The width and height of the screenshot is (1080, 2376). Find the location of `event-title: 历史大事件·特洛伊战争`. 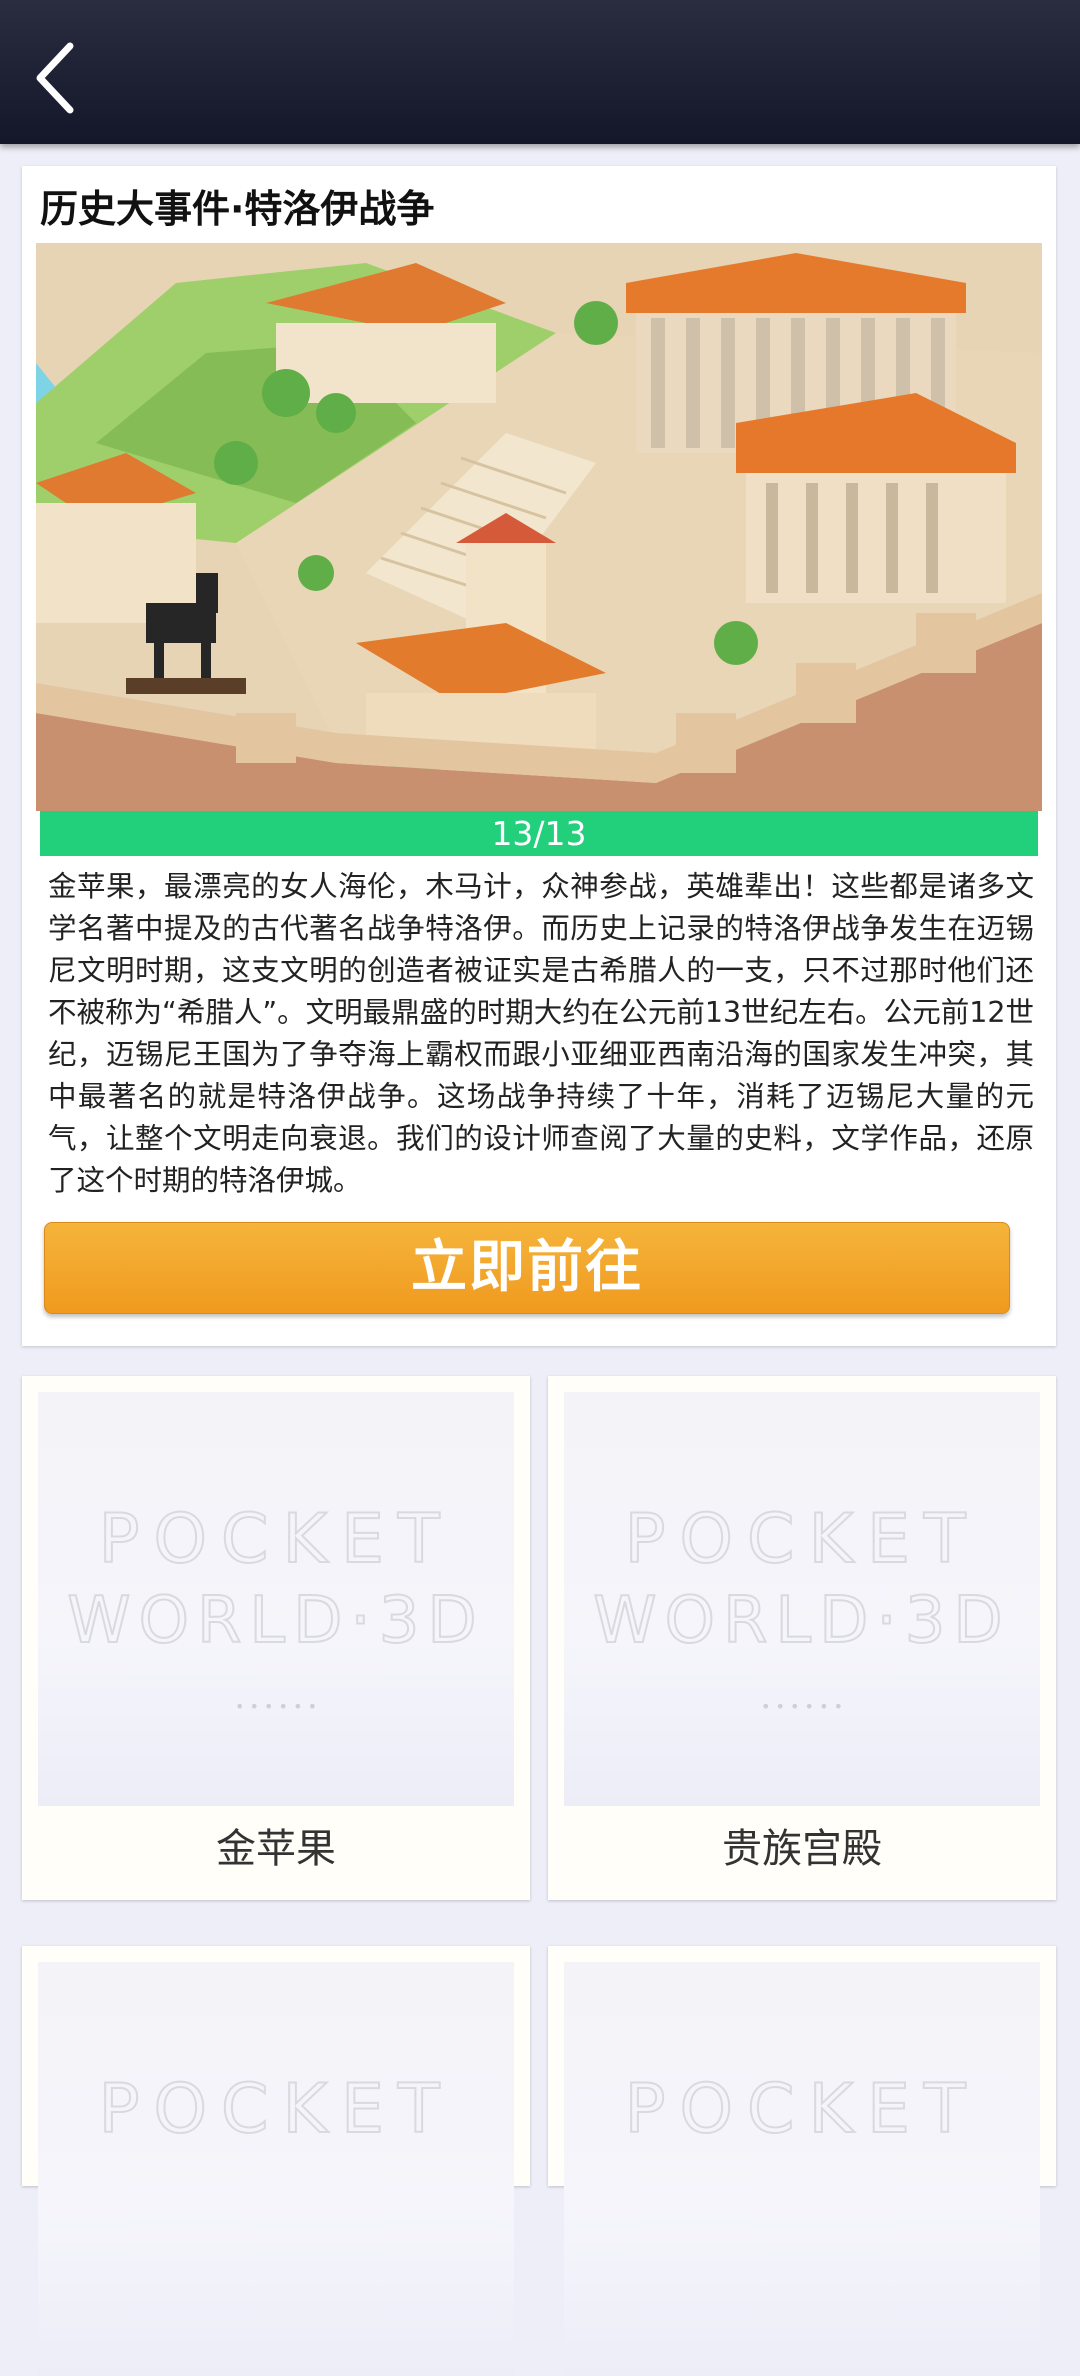

event-title: 历史大事件·特洛伊战争 is located at coordinates (237, 209).